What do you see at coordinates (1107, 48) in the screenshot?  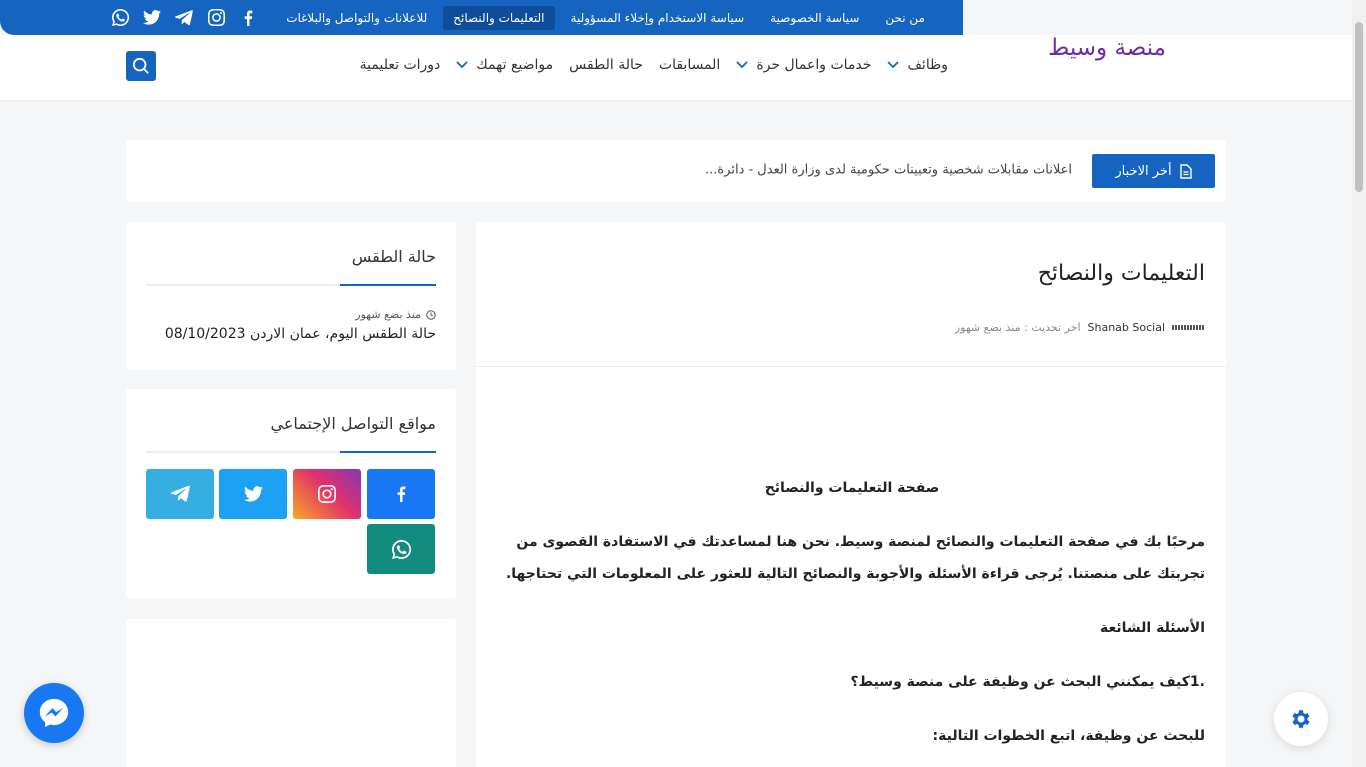 I see `site-logo: منصة وسيط` at bounding box center [1107, 48].